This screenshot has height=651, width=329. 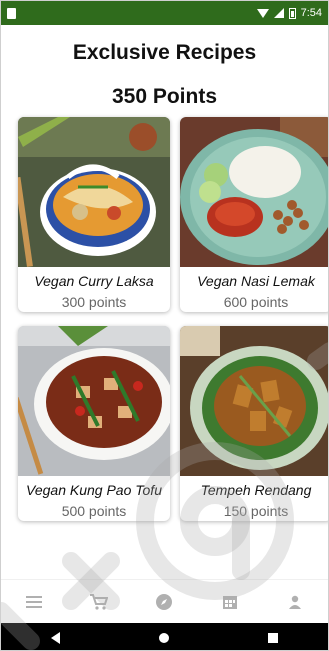 I want to click on explore-icon, so click(x=164, y=602).